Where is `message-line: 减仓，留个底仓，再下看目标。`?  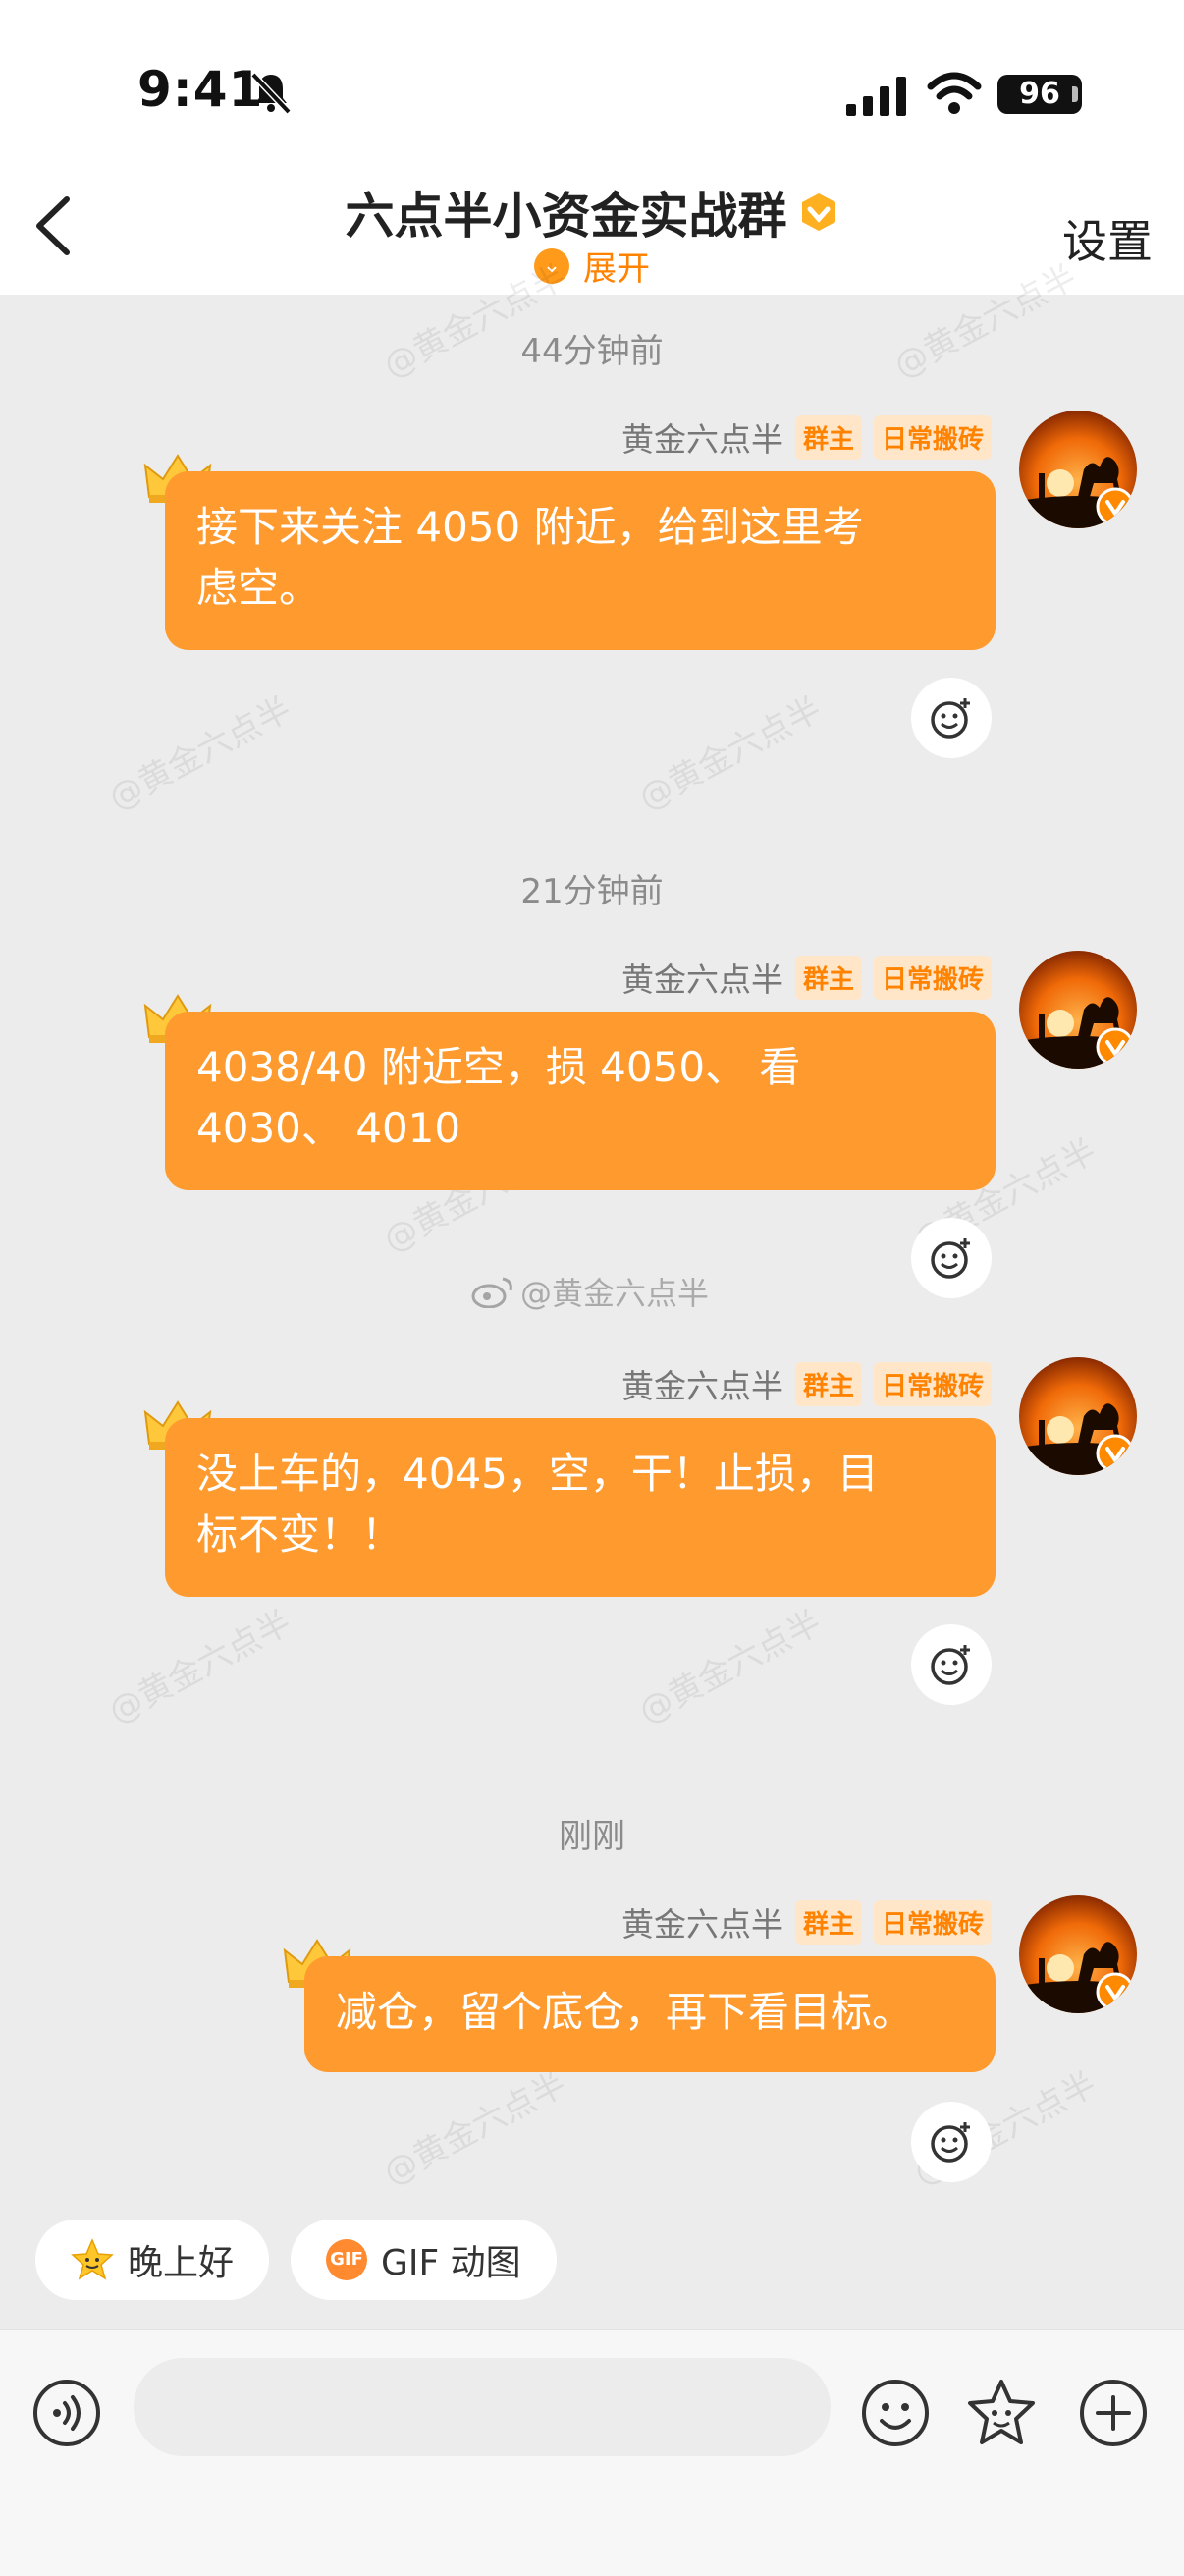
message-line: 减仓，留个底仓，再下看目标。 is located at coordinates (625, 2012).